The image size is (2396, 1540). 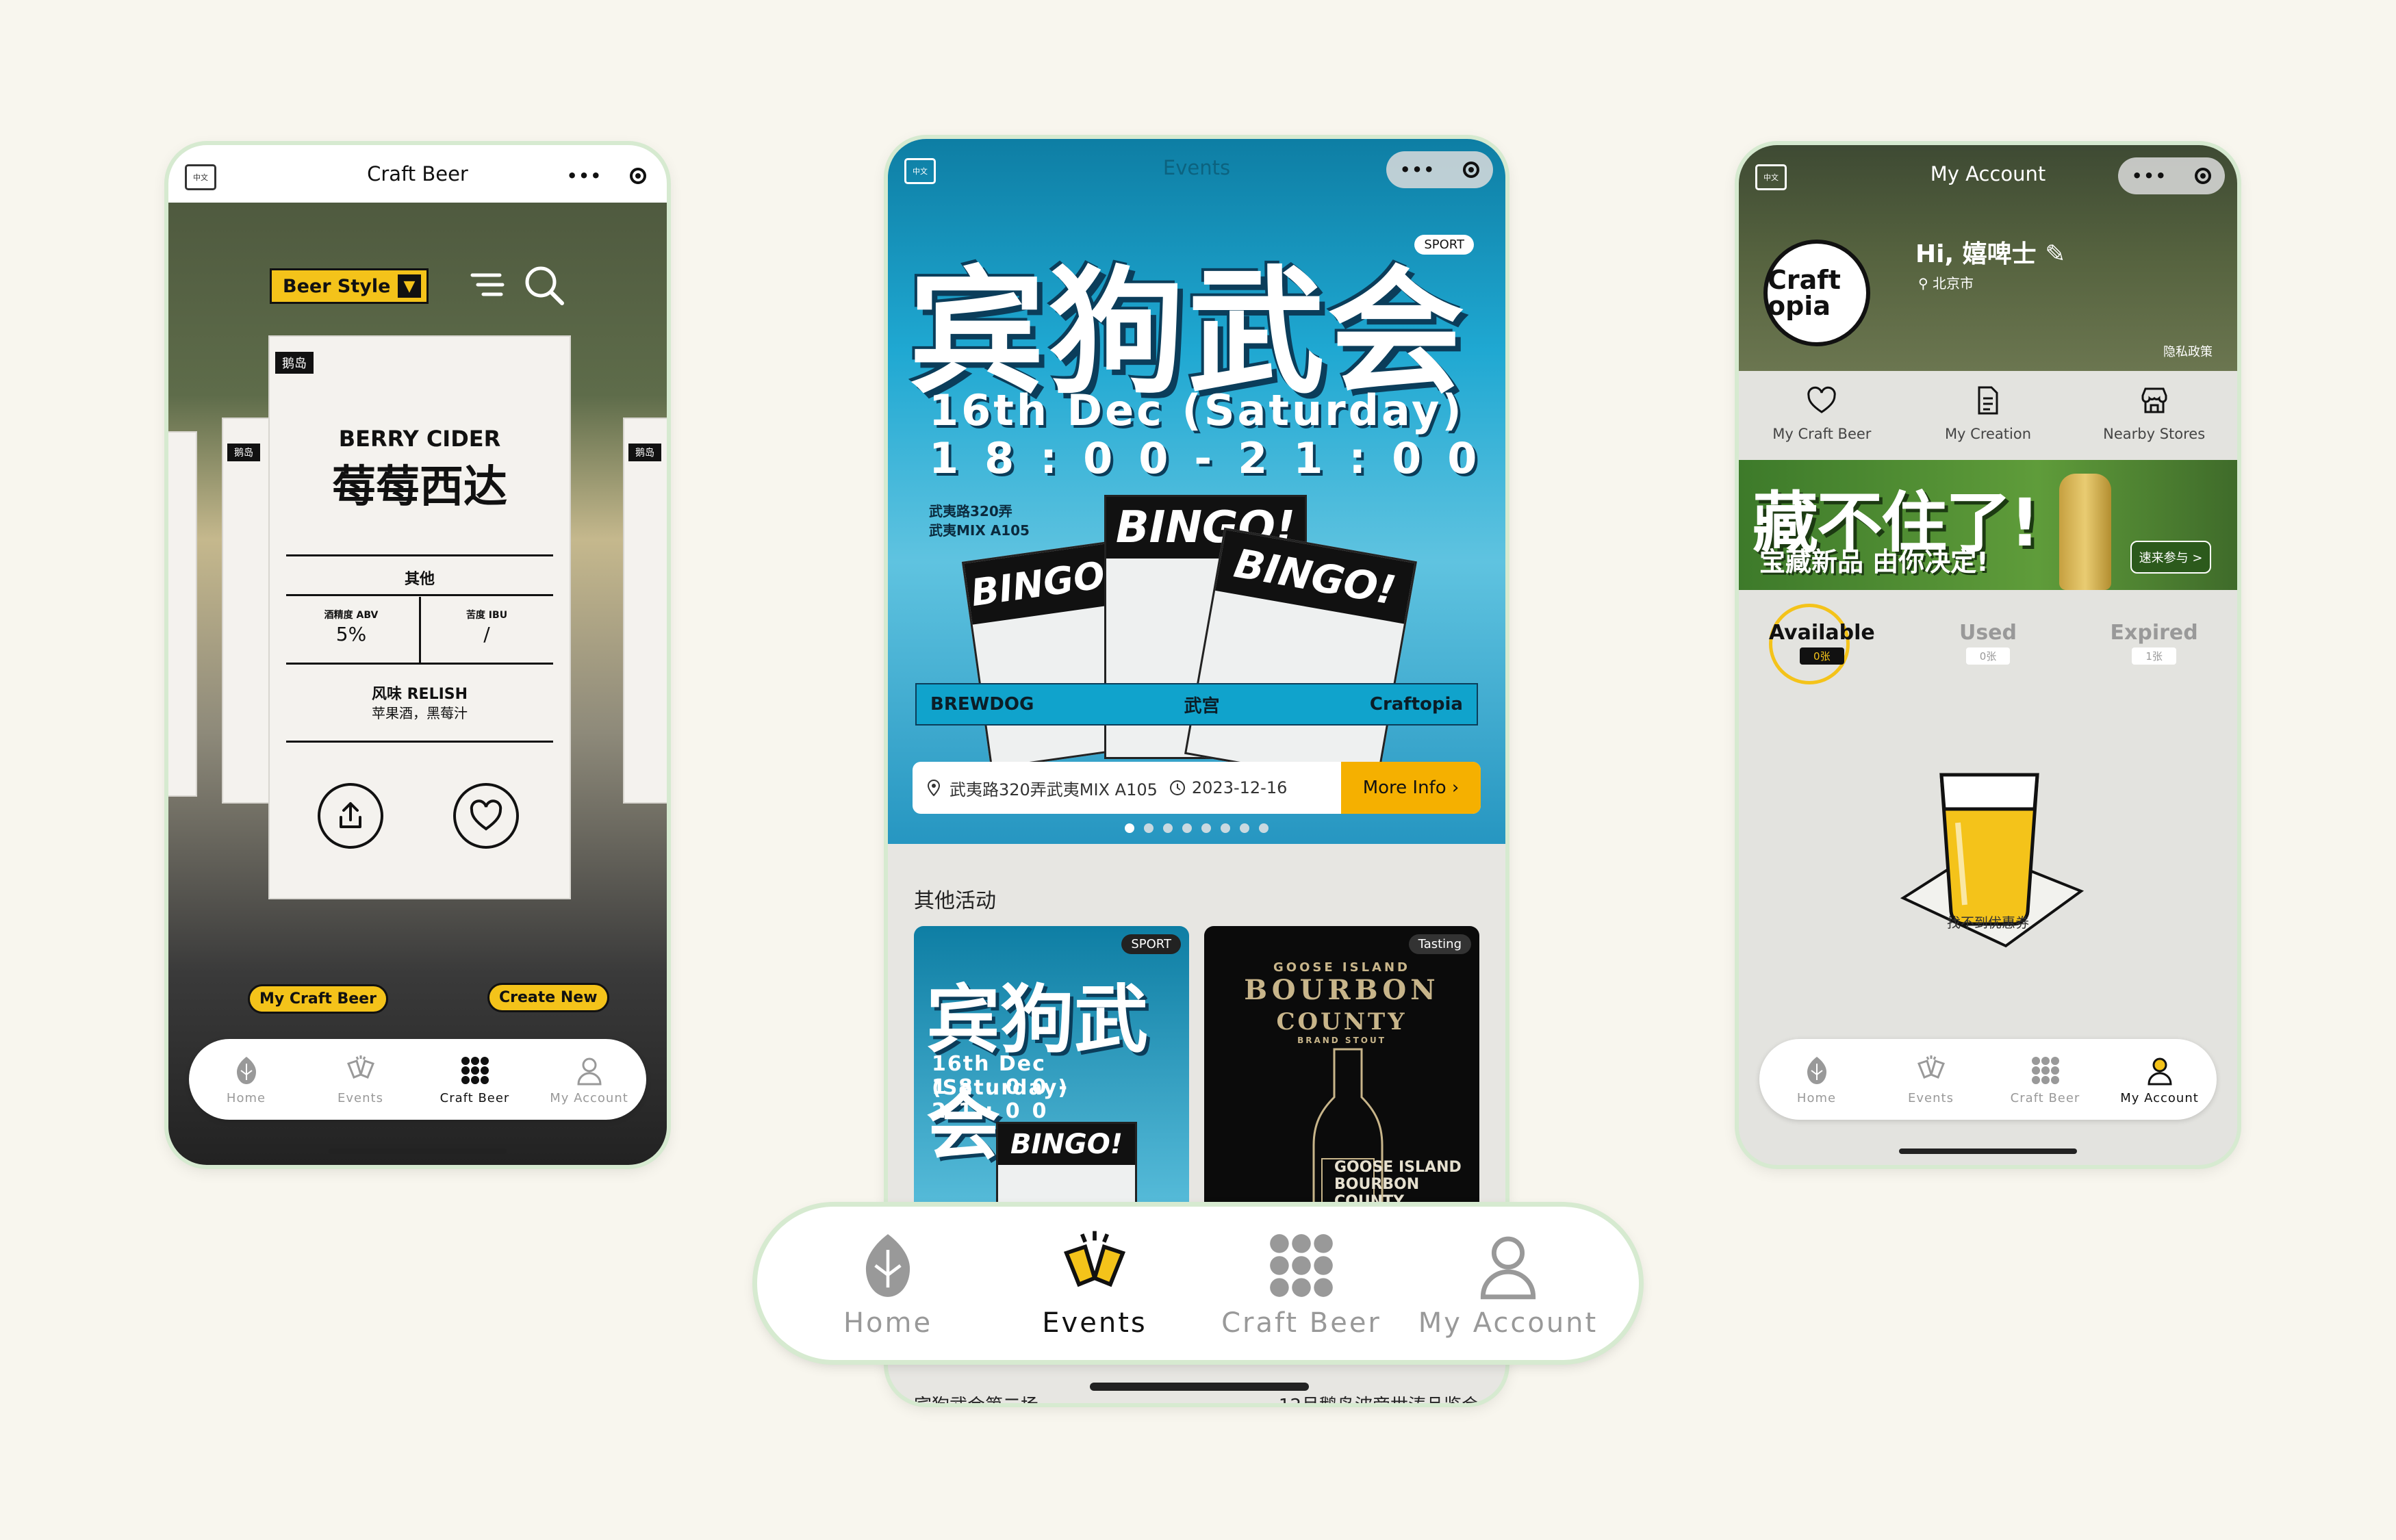 I want to click on event-caption: 宾狗武会第二场, so click(x=976, y=1397).